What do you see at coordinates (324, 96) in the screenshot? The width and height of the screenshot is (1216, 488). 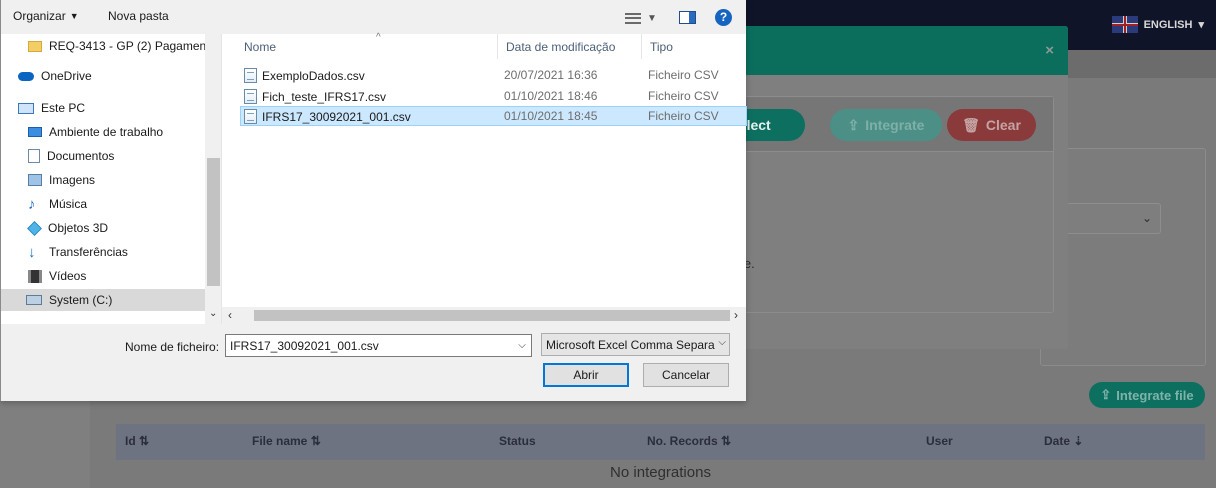 I see `file-name: Fich_teste_IFRS17.csv` at bounding box center [324, 96].